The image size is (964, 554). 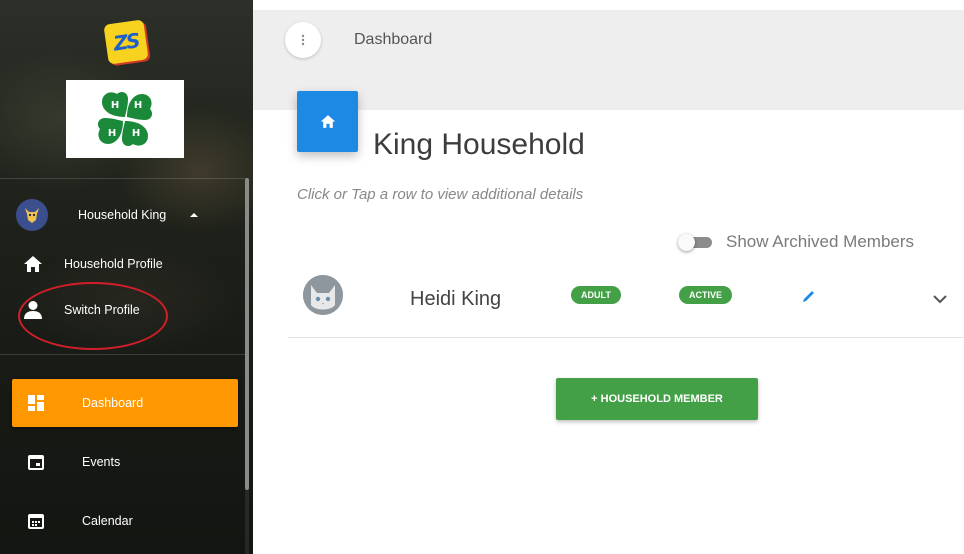 I want to click on household-profile-link: Household Profile, so click(x=91, y=264).